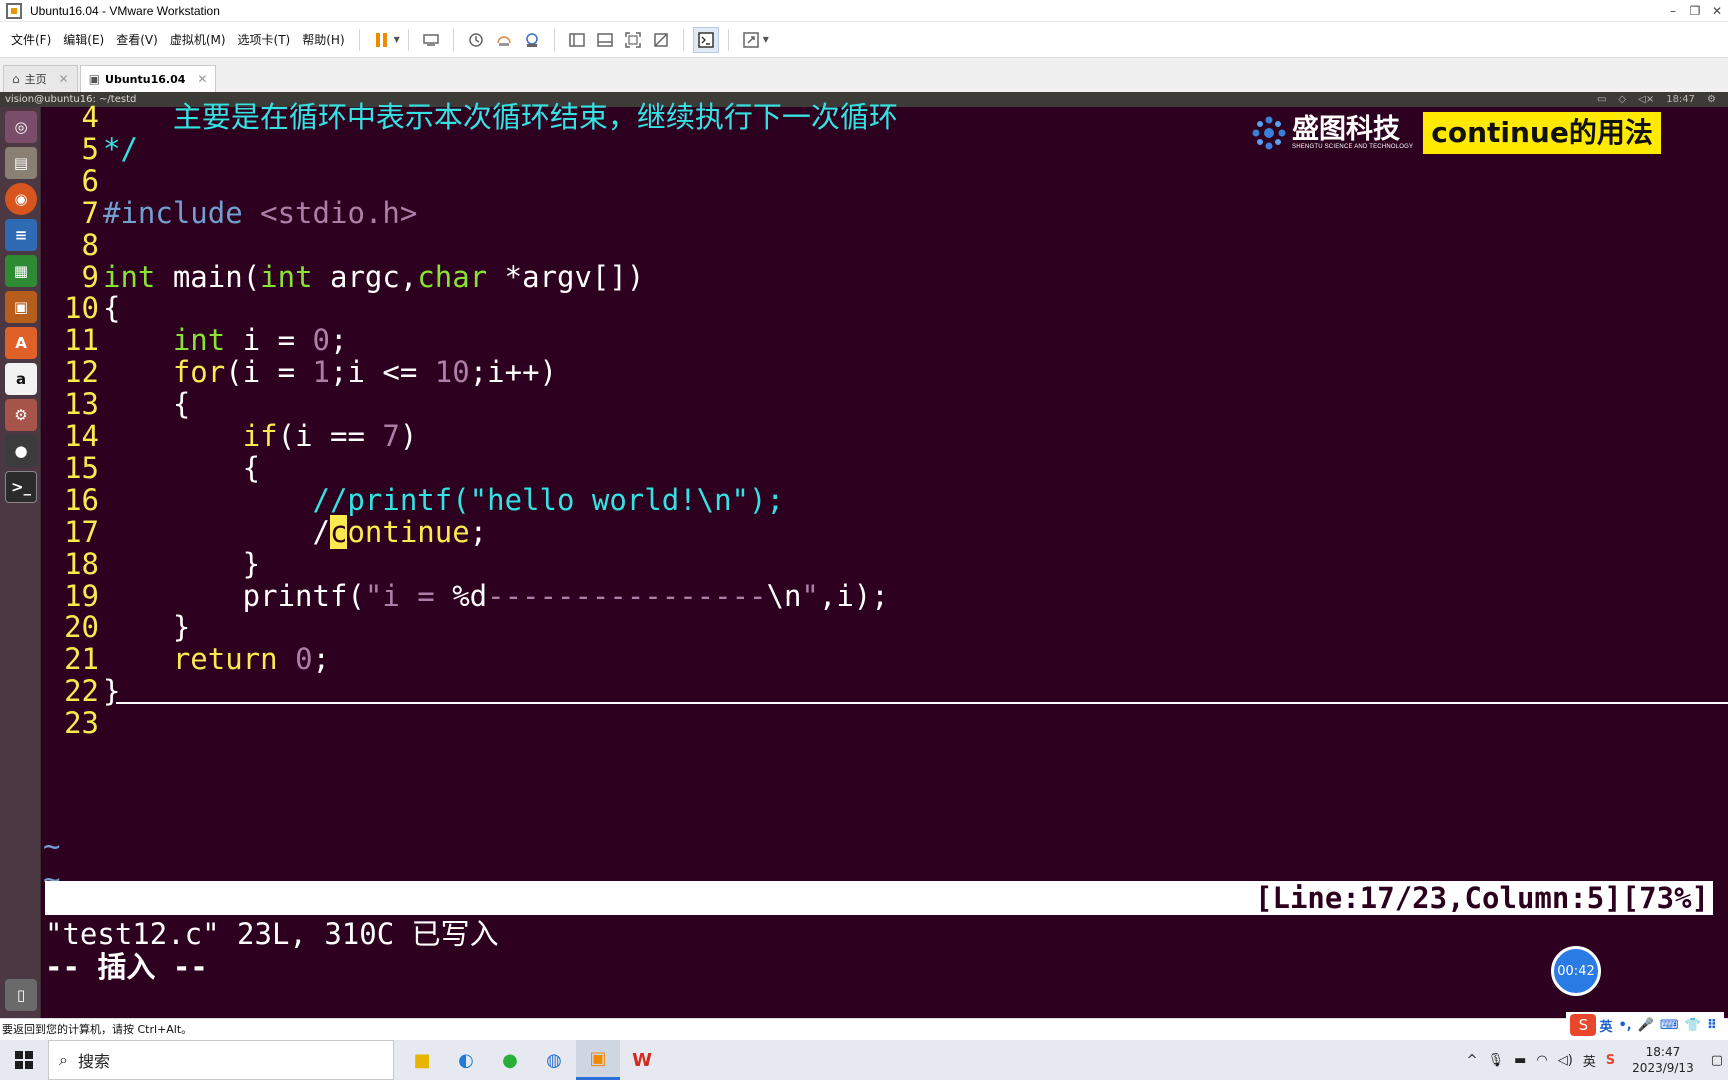  Describe the element at coordinates (431, 40) in the screenshot. I see `send-ctrl-alt-del-button` at that location.